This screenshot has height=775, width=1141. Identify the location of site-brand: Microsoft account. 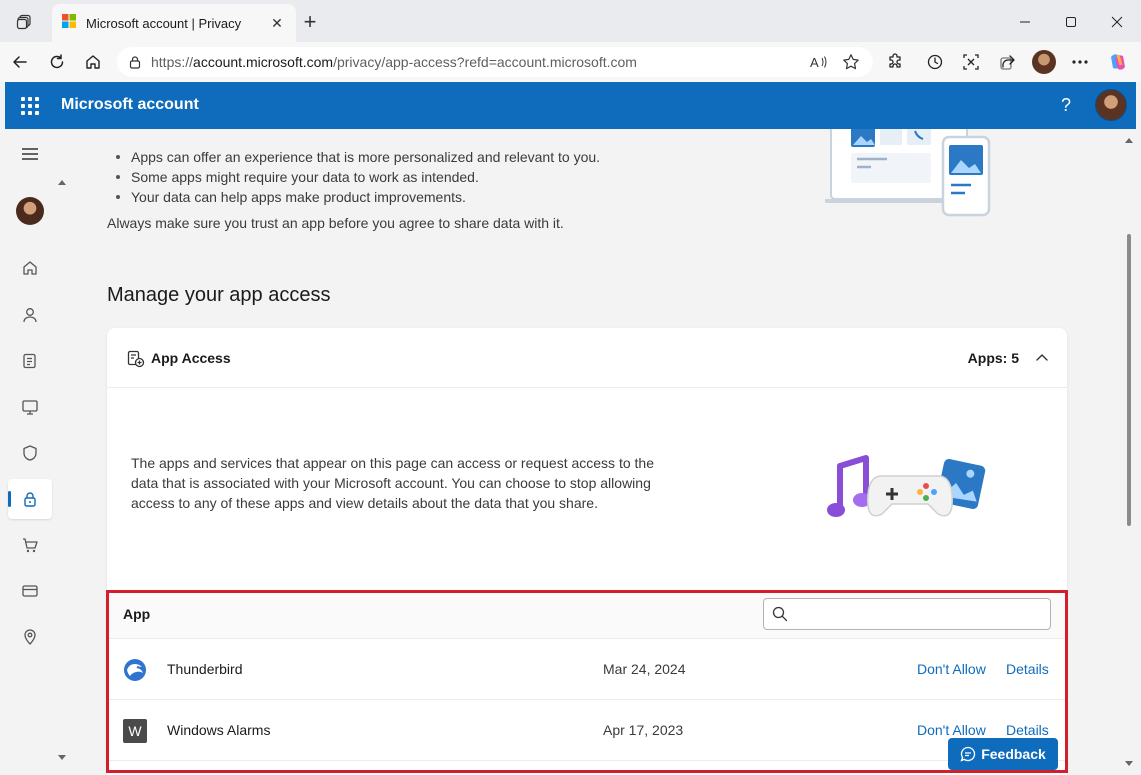
(130, 105).